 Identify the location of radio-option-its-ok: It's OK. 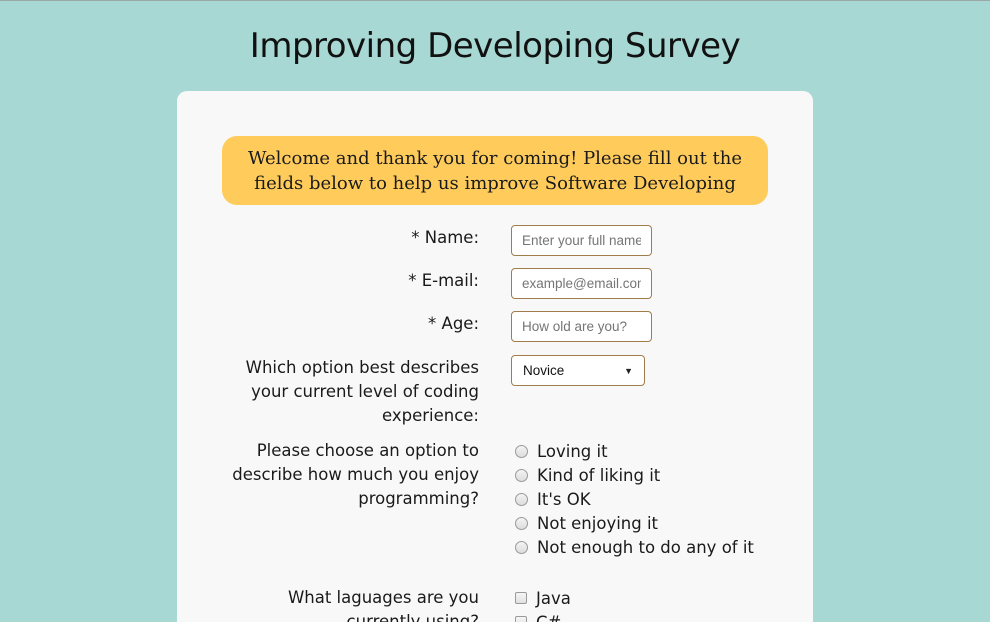
(553, 499).